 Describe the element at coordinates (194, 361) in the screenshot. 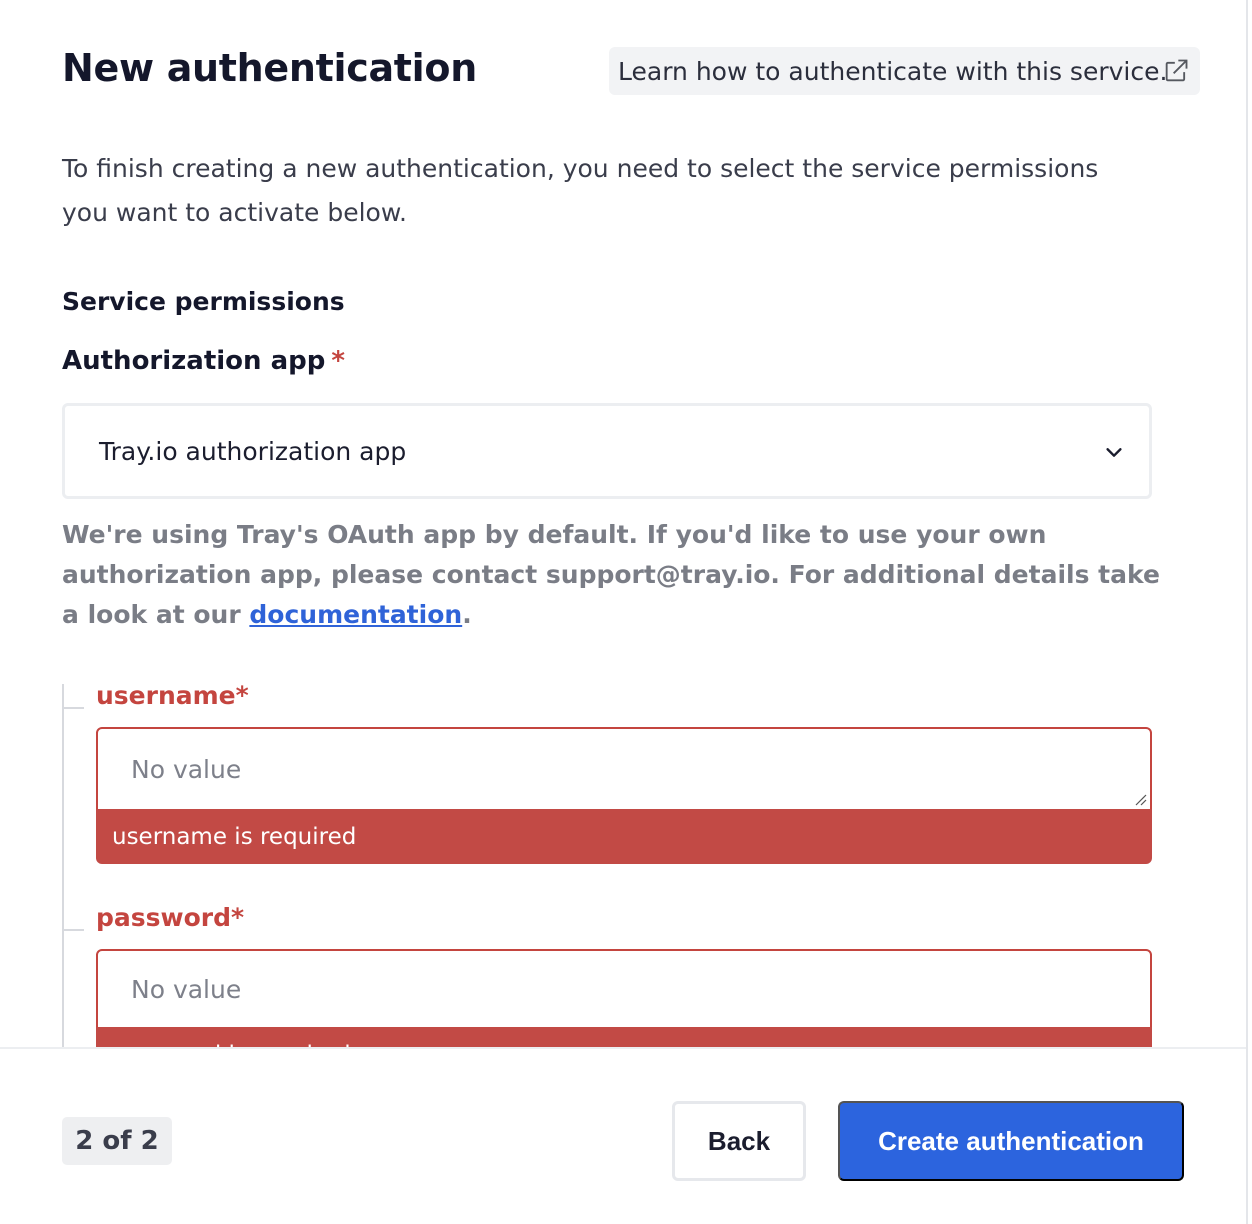

I see `auth-app-label-text: Authorization app` at that location.